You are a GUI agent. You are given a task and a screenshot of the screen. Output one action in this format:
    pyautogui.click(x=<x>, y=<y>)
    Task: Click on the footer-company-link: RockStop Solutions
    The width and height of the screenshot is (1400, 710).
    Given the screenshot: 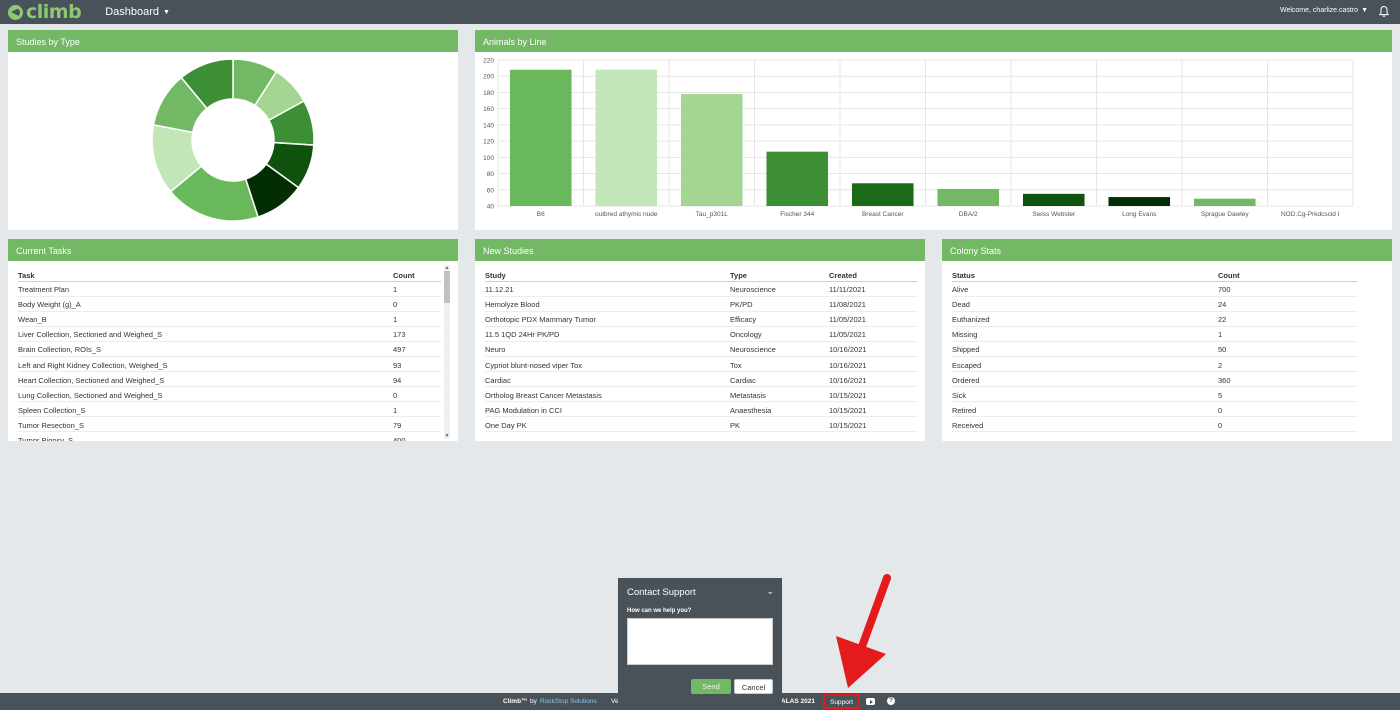 What is the action you would take?
    pyautogui.click(x=568, y=701)
    